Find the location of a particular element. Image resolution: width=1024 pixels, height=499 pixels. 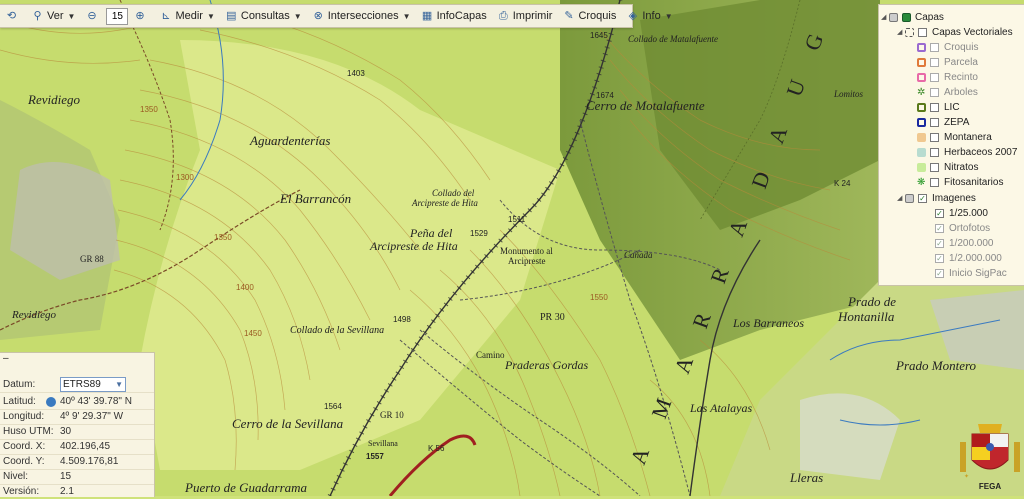

layer-item: LIC is located at coordinates (938, 107).